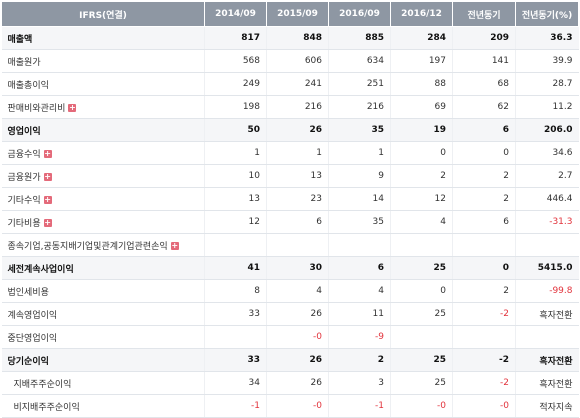 The image size is (580, 418). Describe the element at coordinates (359, 199) in the screenshot. I see `value-cell: 14` at that location.